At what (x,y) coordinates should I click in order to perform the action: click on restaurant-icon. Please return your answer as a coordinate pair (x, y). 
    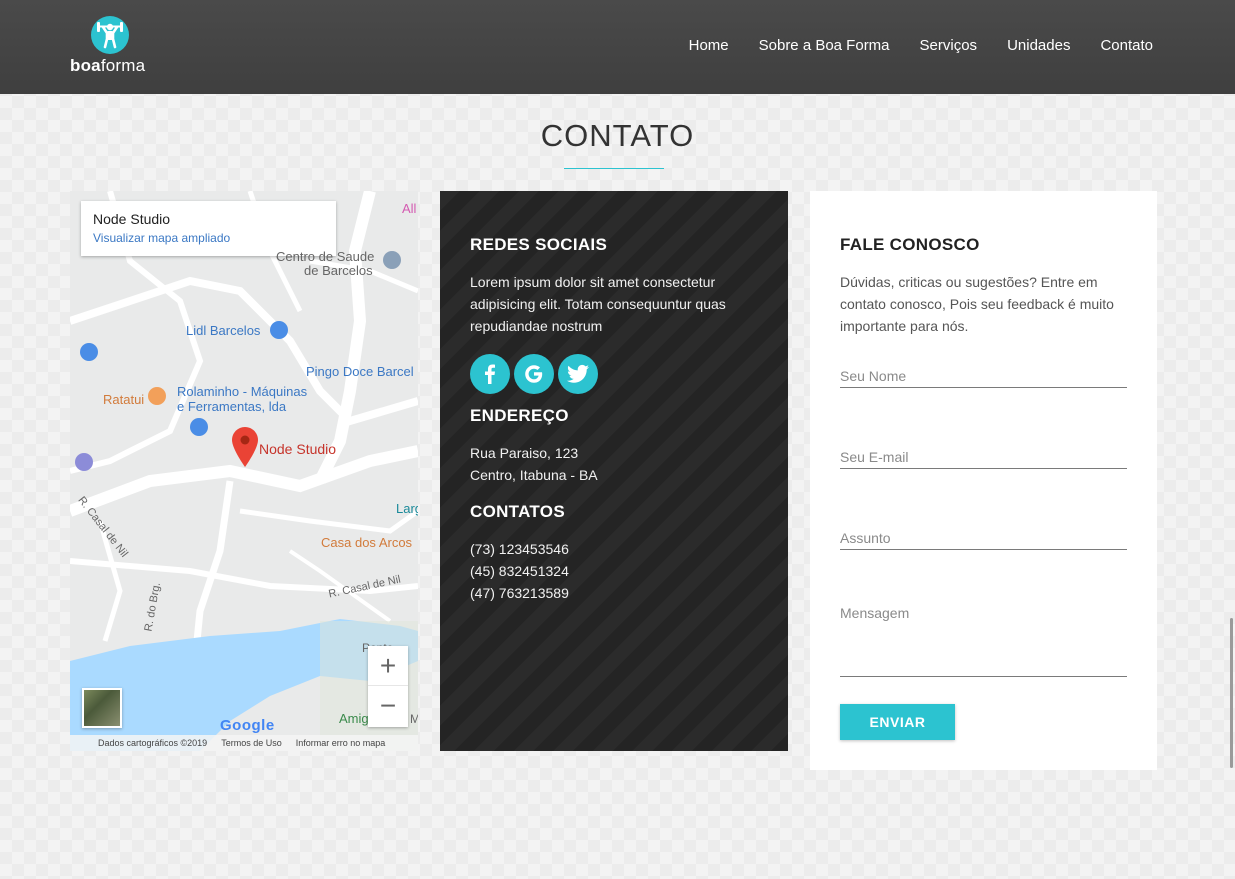
    Looking at the image, I should click on (157, 396).